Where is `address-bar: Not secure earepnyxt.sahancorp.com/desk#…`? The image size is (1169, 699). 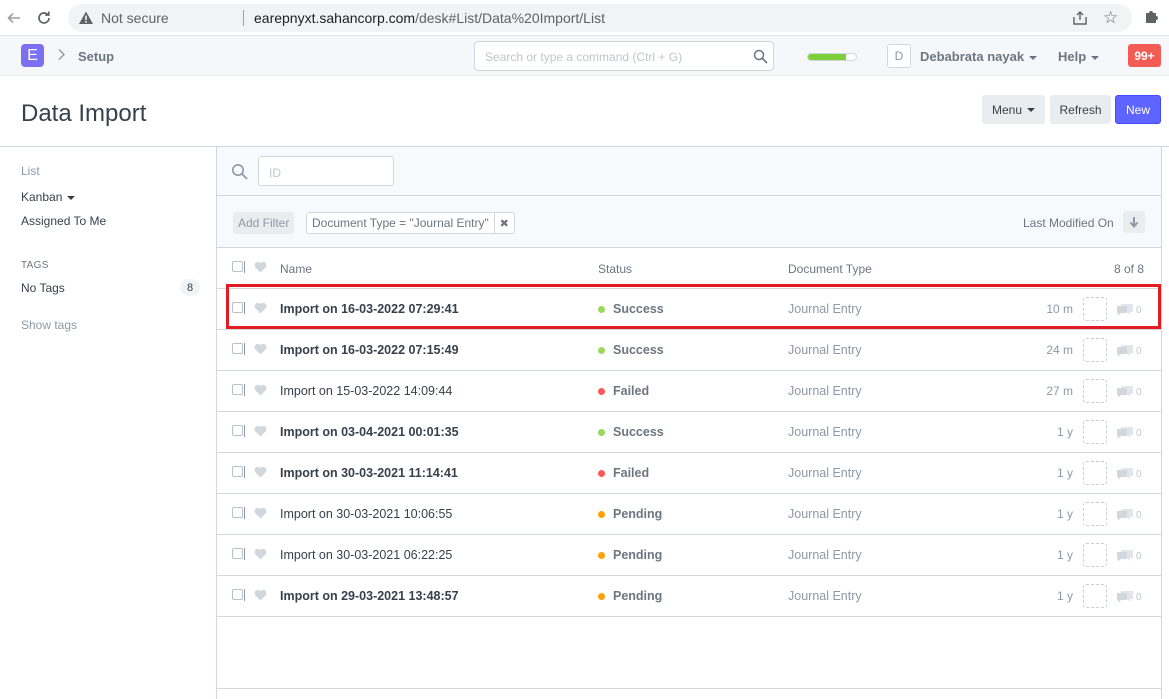 address-bar: Not secure earepnyxt.sahancorp.com/desk#… is located at coordinates (600, 18).